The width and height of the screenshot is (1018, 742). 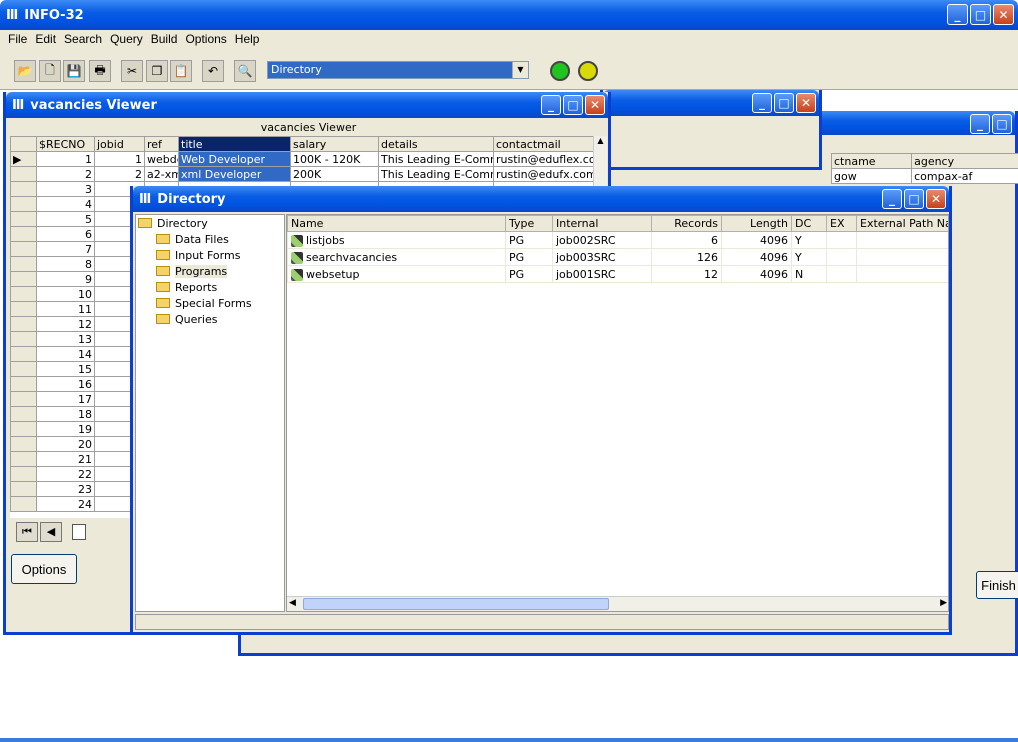 What do you see at coordinates (980, 124) in the screenshot?
I see `bg-minimize-button: _` at bounding box center [980, 124].